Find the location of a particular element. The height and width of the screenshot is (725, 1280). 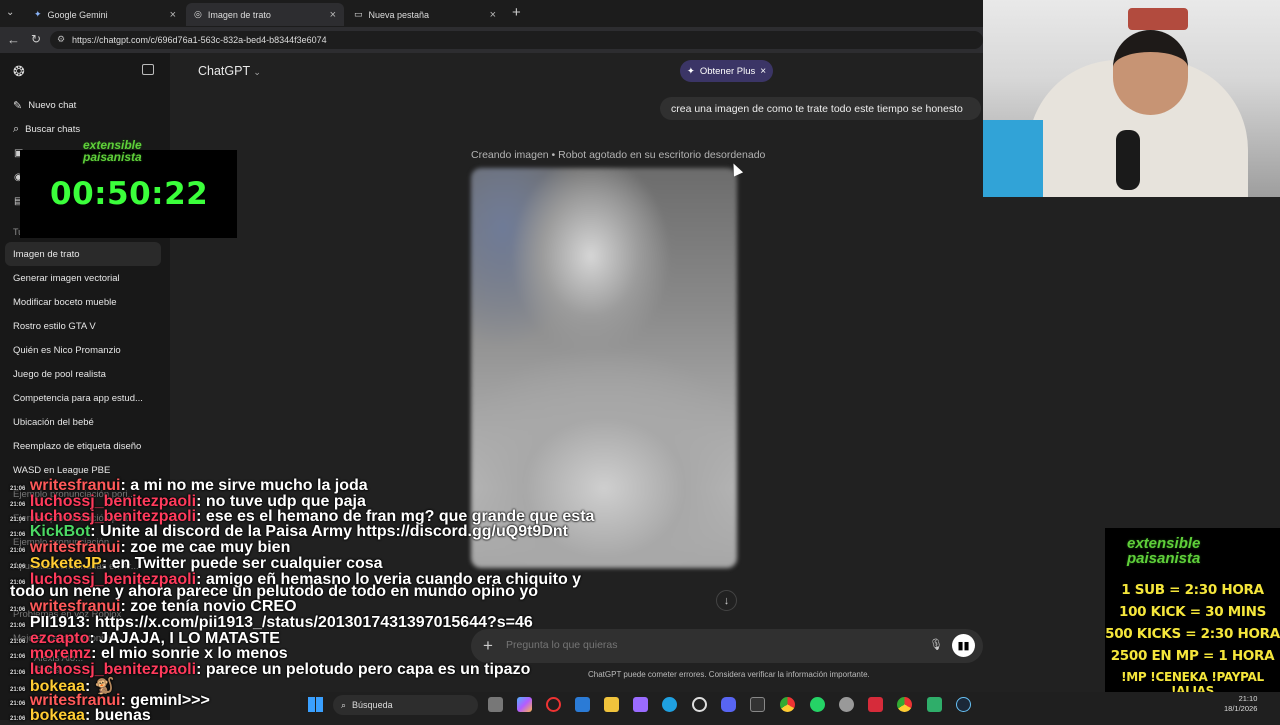

task-view-icon is located at coordinates (495, 704).